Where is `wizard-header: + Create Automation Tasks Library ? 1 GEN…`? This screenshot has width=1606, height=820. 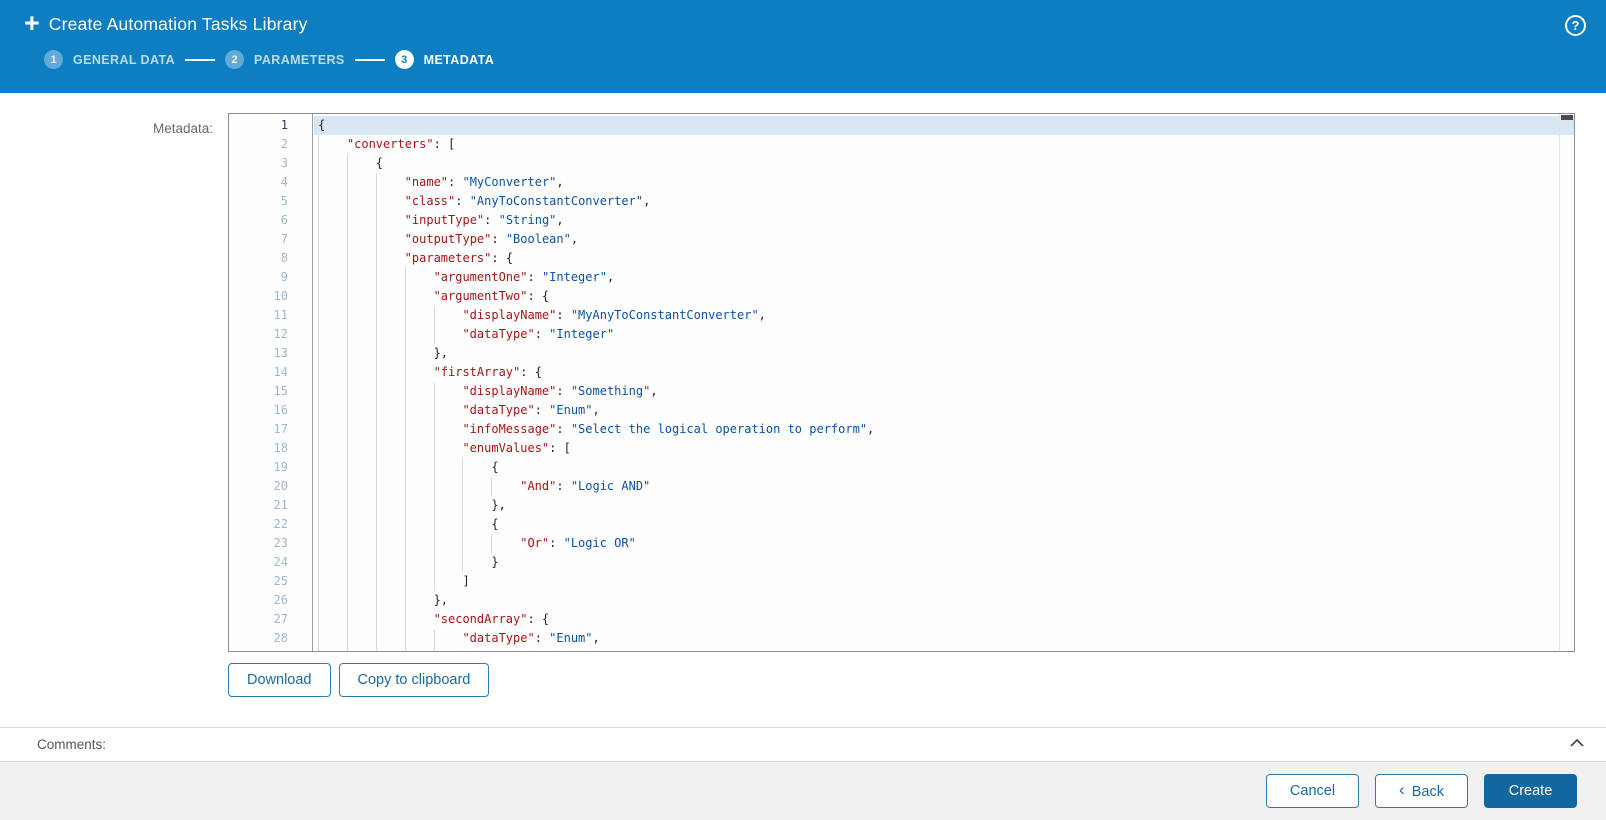 wizard-header: + Create Automation Tasks Library ? 1 GEN… is located at coordinates (803, 46).